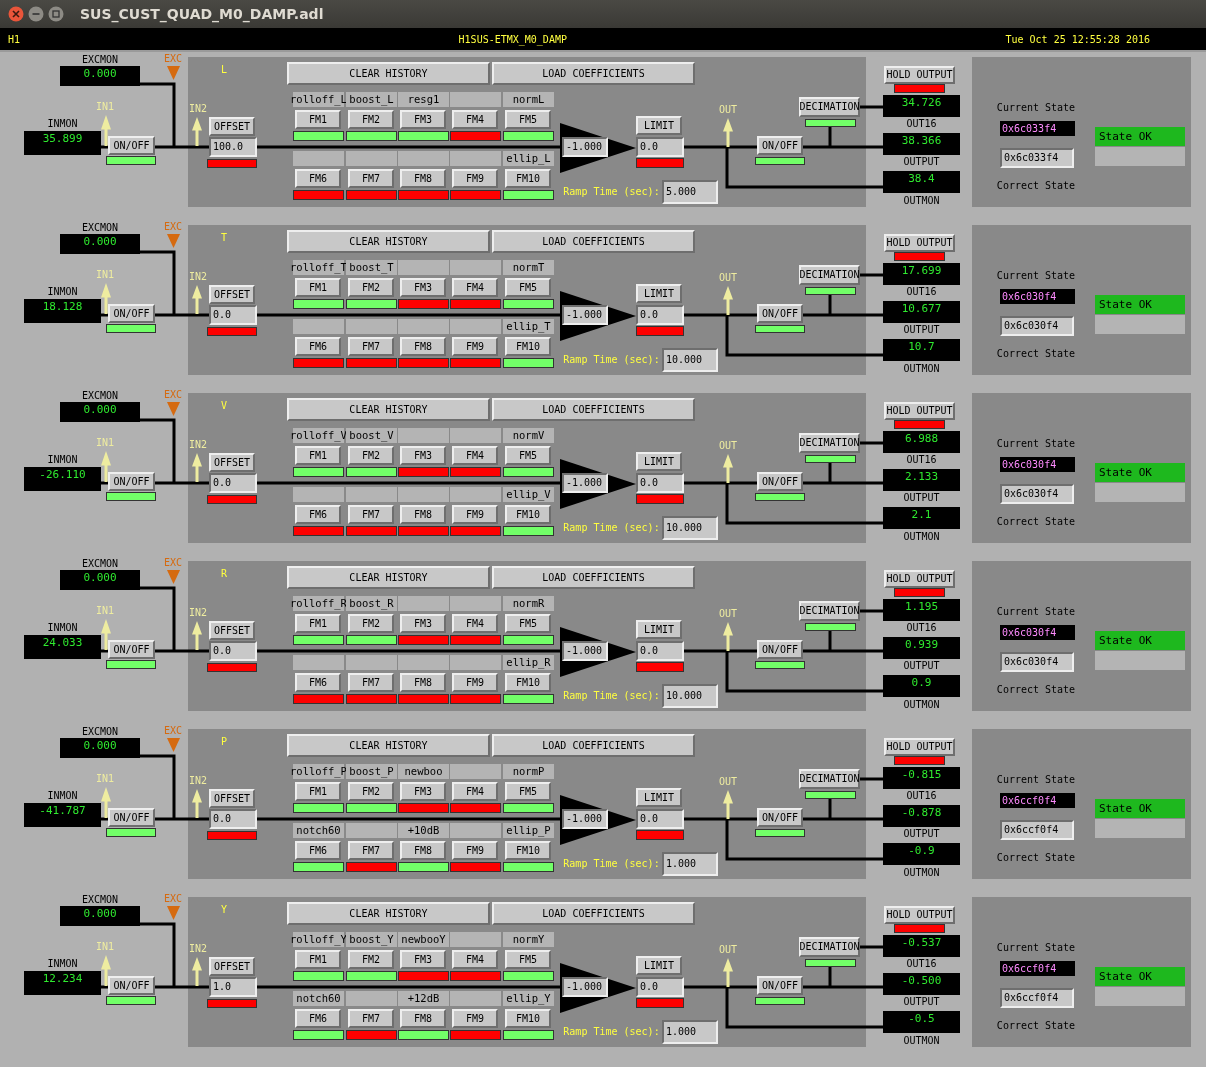 The height and width of the screenshot is (1067, 1206). What do you see at coordinates (690, 192) in the screenshot?
I see `ramp-time-field: 5.000` at bounding box center [690, 192].